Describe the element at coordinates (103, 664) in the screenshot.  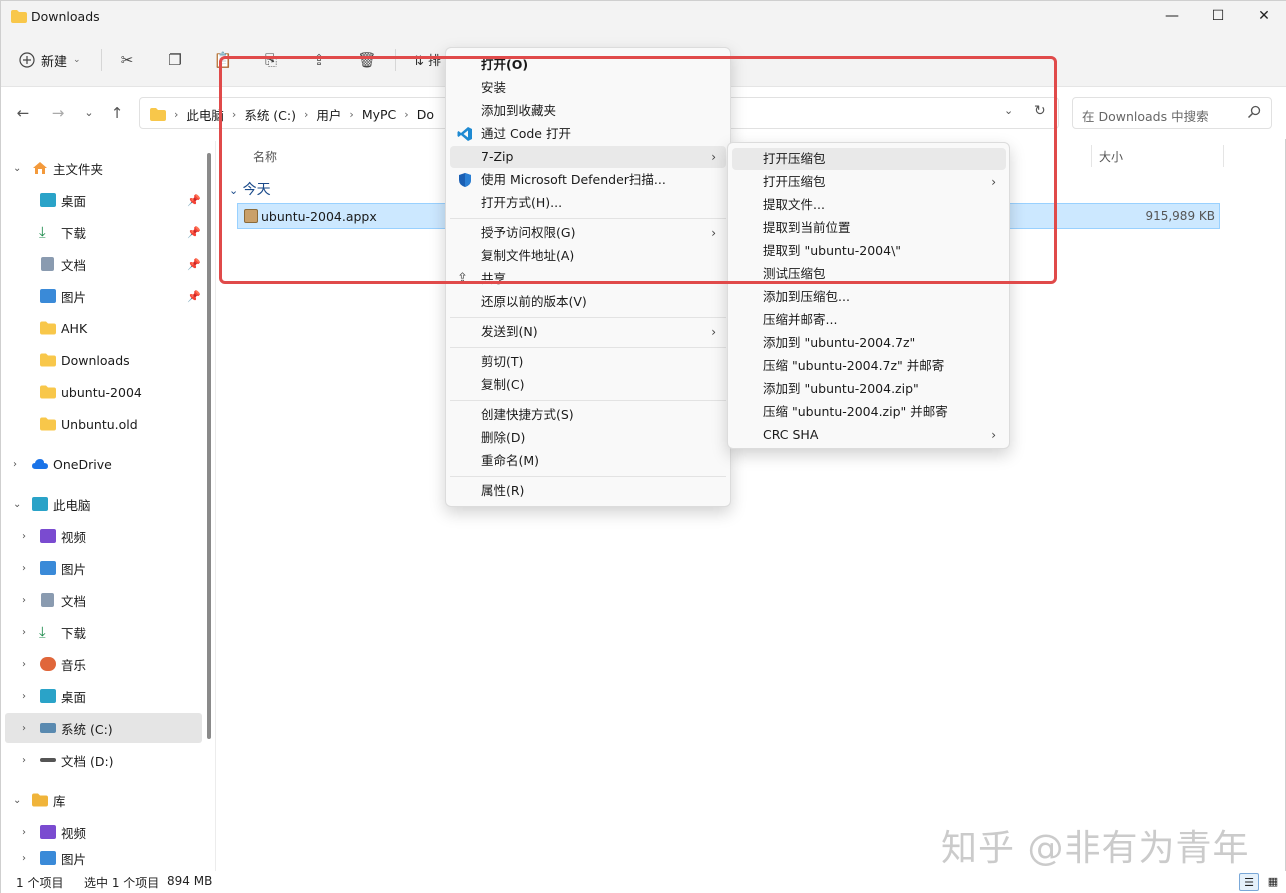
I see `sidebar-item-music: › 音乐` at that location.